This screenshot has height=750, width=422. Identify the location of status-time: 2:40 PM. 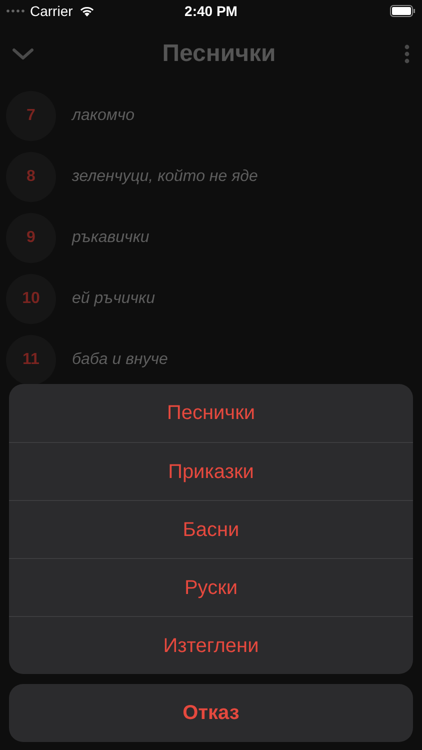
(211, 11).